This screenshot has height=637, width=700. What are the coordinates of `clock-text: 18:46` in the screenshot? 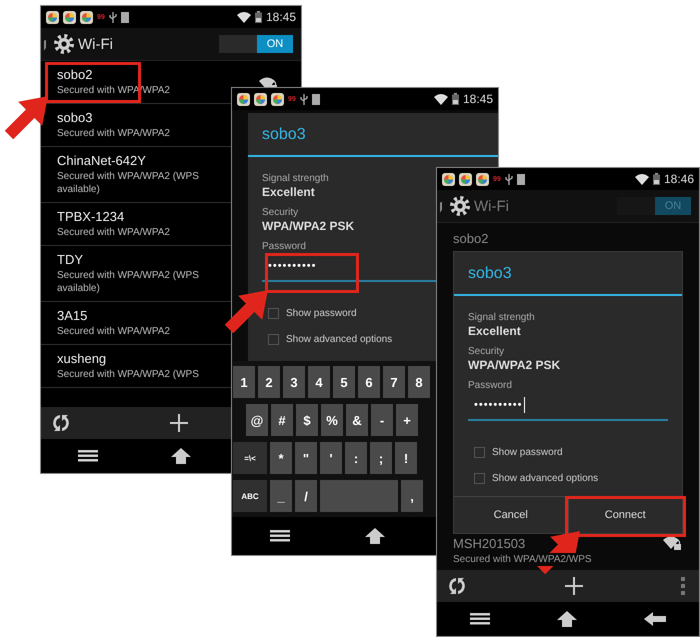 It's located at (679, 179).